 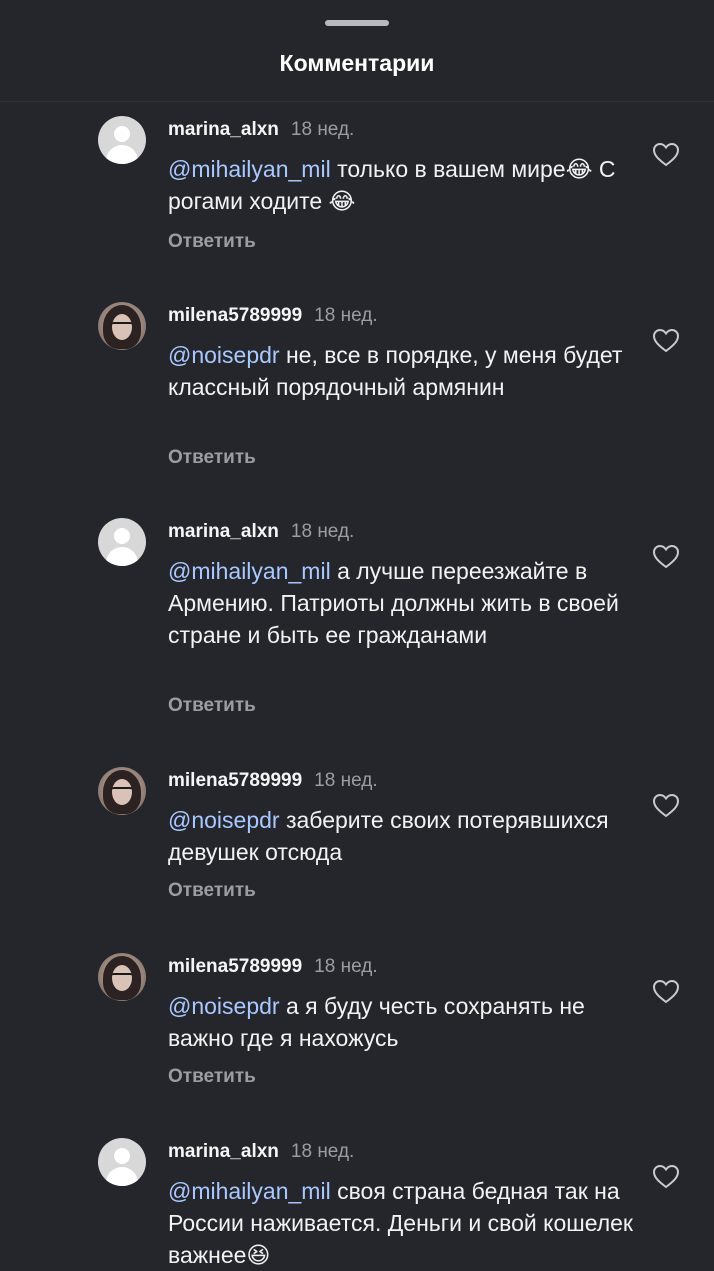 What do you see at coordinates (357, 101) in the screenshot?
I see `header-divider` at bounding box center [357, 101].